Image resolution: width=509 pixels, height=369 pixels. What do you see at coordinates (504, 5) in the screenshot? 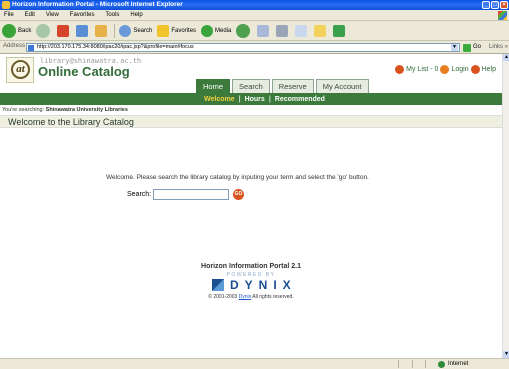
I see `close-button: ×` at bounding box center [504, 5].